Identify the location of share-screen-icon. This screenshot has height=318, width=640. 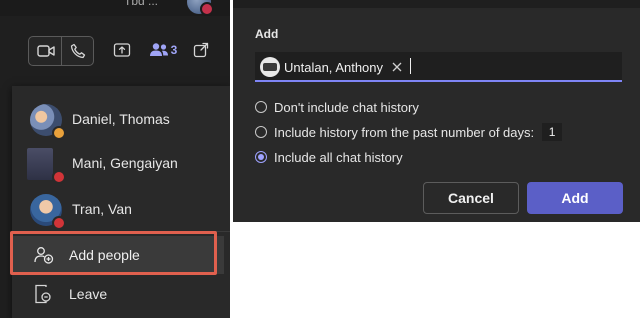
(122, 50).